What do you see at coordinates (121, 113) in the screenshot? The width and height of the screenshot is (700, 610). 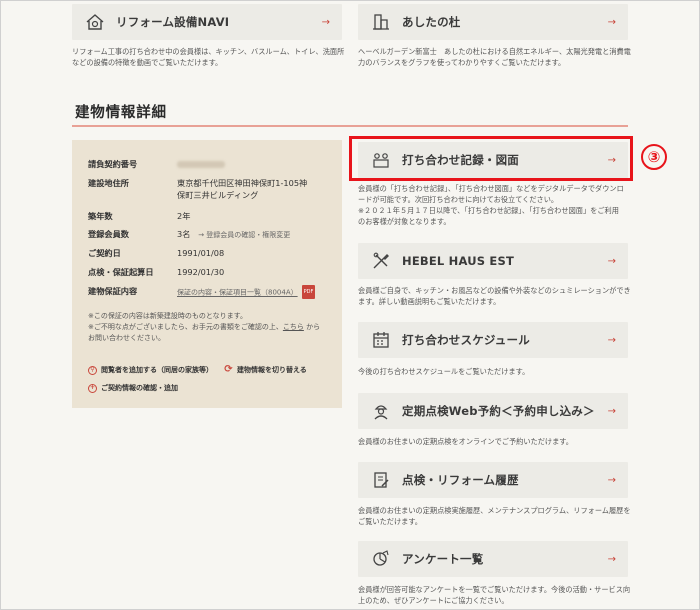 I see `section-title: 建物情報詳細` at bounding box center [121, 113].